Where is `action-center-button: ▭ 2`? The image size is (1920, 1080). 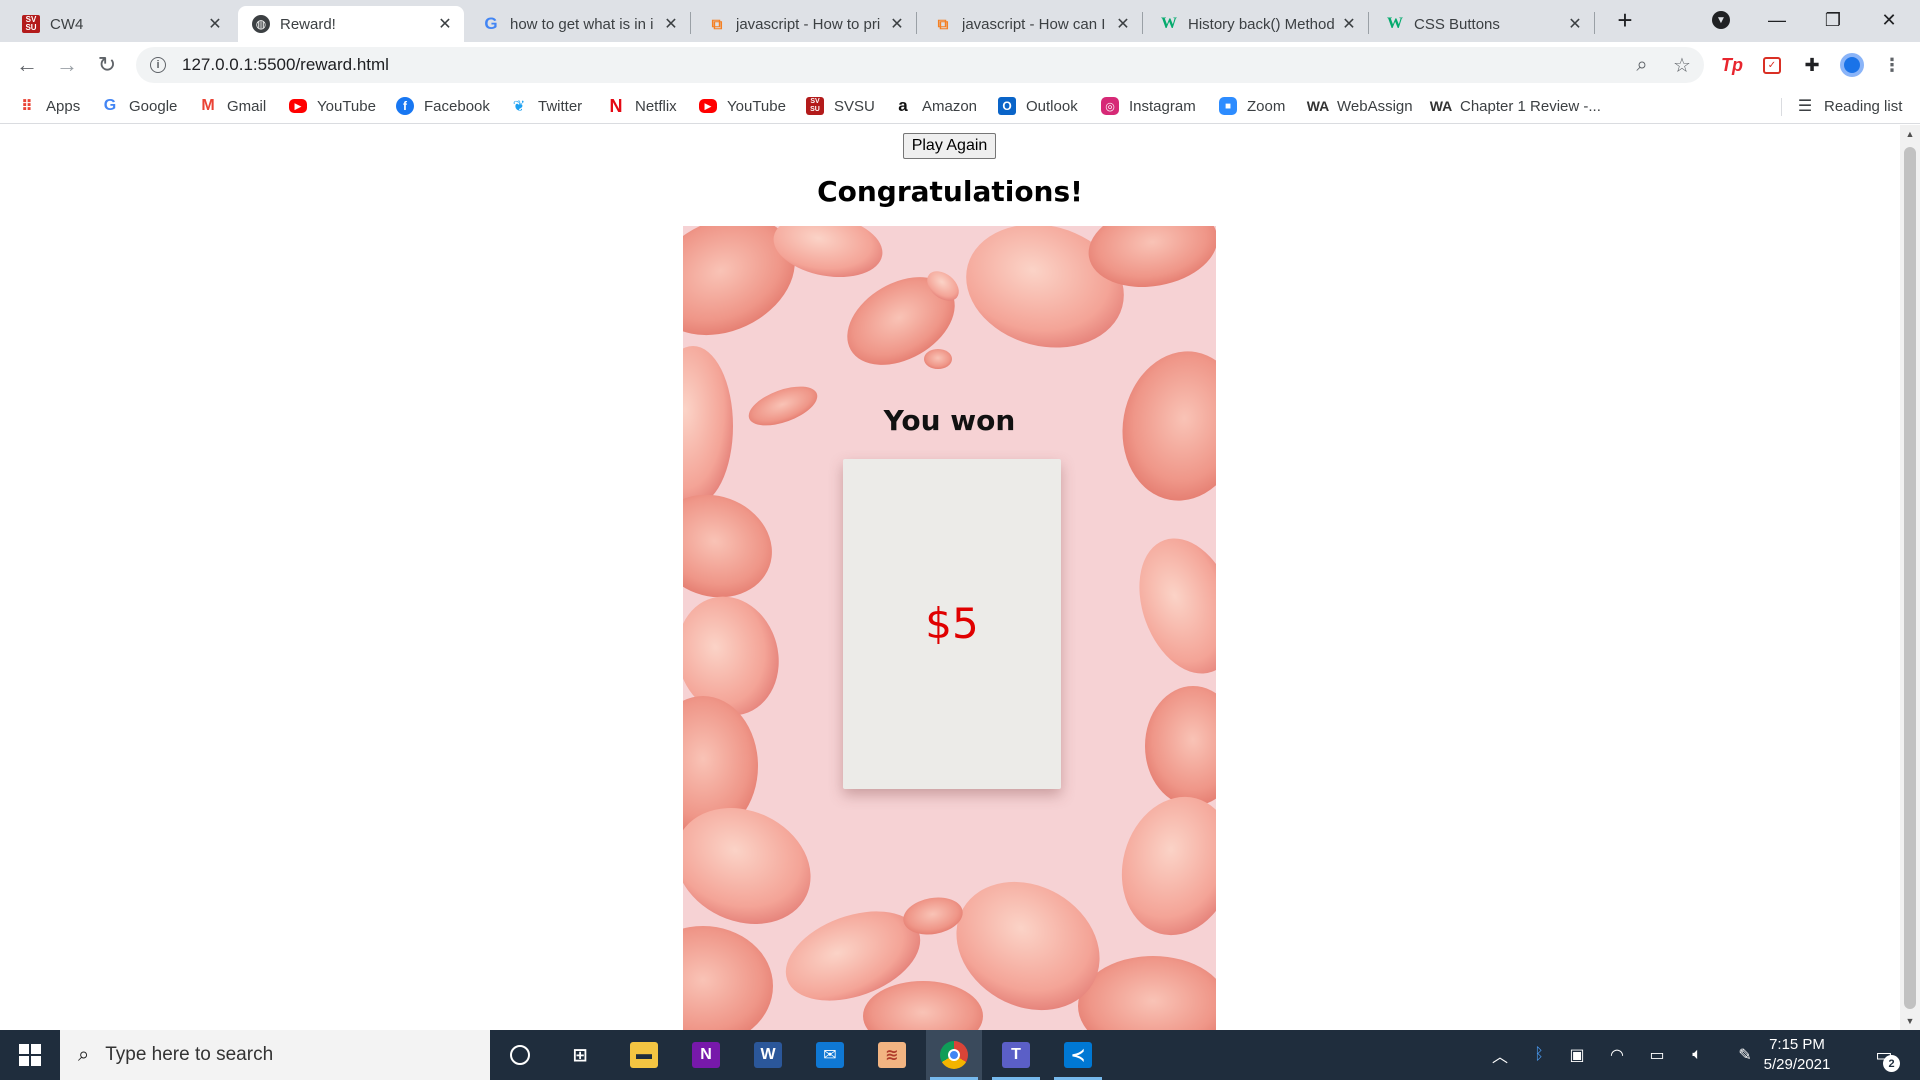
action-center-button: ▭ 2 is located at coordinates (1884, 1055).